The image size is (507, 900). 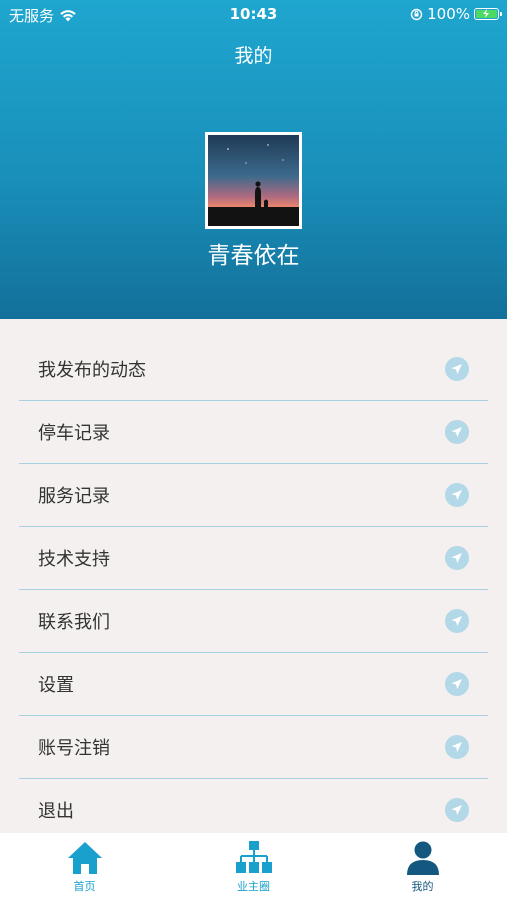 I want to click on avatar-image, so click(x=253, y=180).